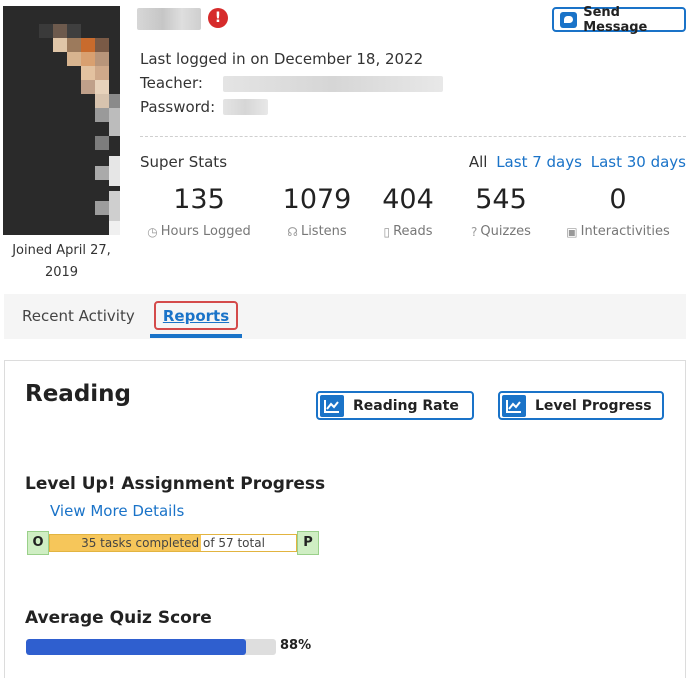 The image size is (690, 678). Describe the element at coordinates (61, 261) in the screenshot. I see `joined-date: Joined April 27, 2019` at that location.